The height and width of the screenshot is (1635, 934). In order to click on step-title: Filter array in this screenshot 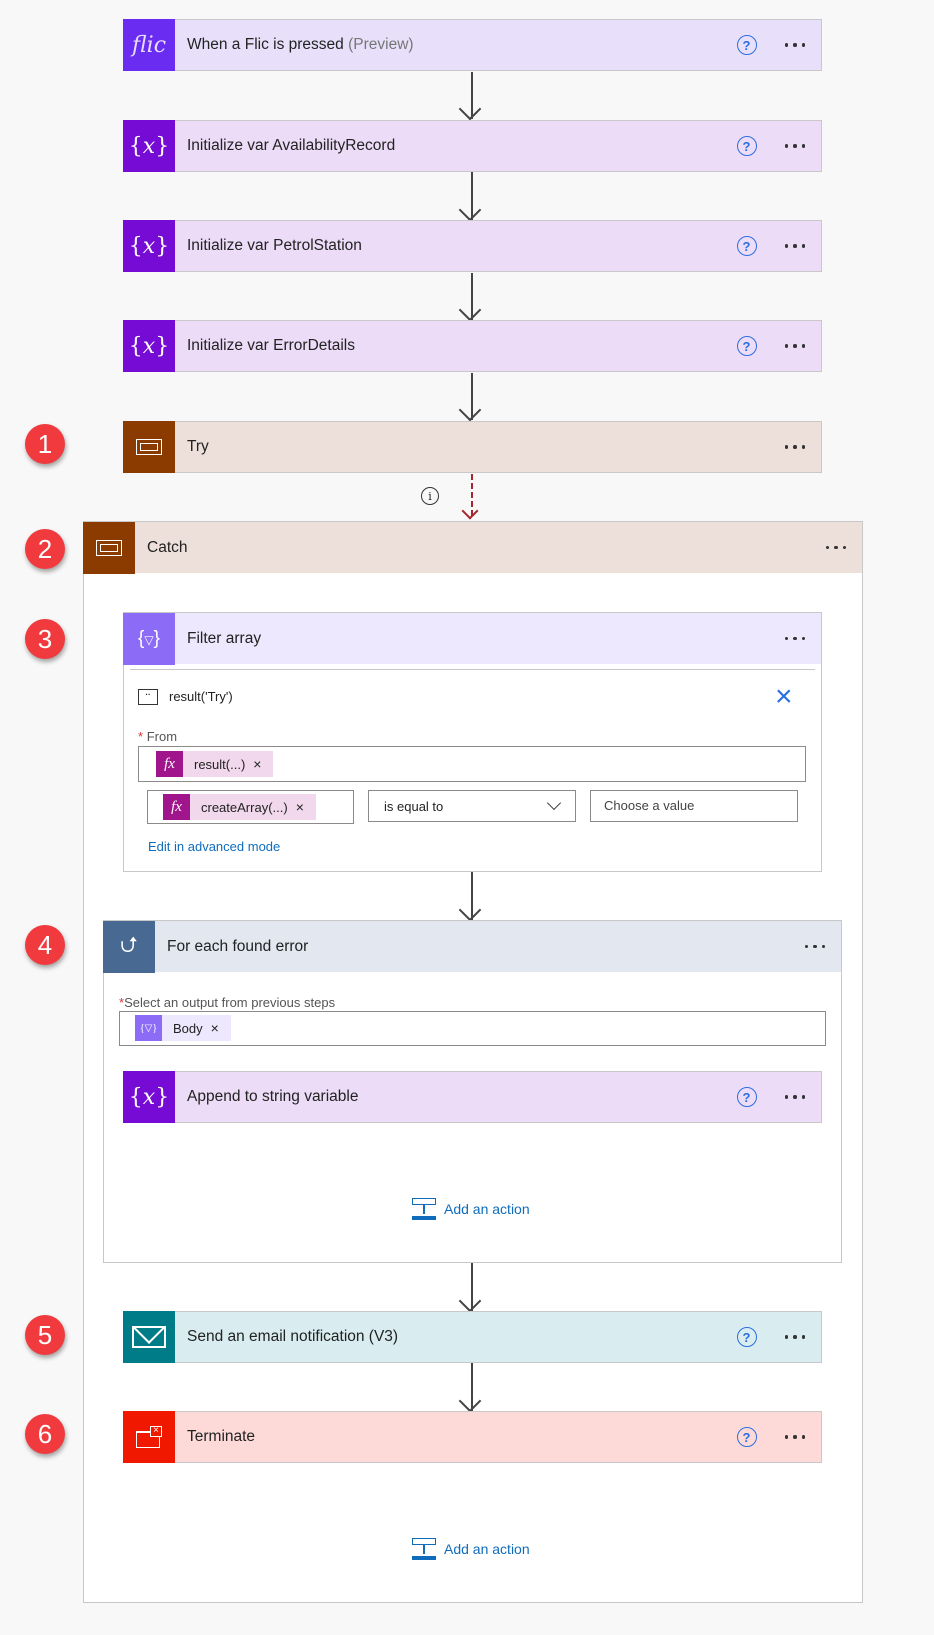, I will do `click(224, 638)`.